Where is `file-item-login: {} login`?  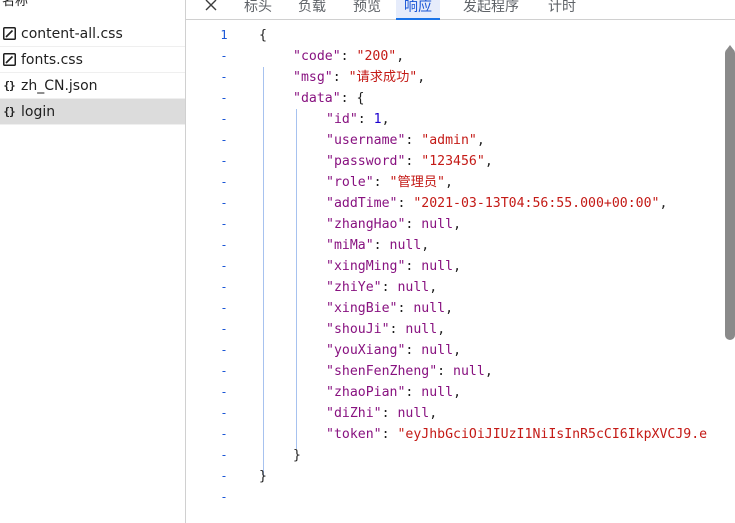 file-item-login: {} login is located at coordinates (92, 112).